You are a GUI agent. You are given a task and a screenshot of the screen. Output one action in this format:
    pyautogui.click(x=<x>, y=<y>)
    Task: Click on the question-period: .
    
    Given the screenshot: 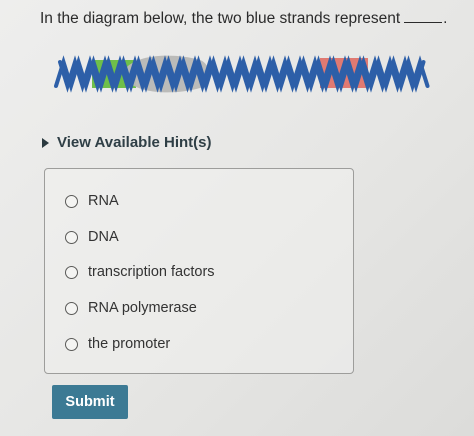 What is the action you would take?
    pyautogui.click(x=445, y=18)
    